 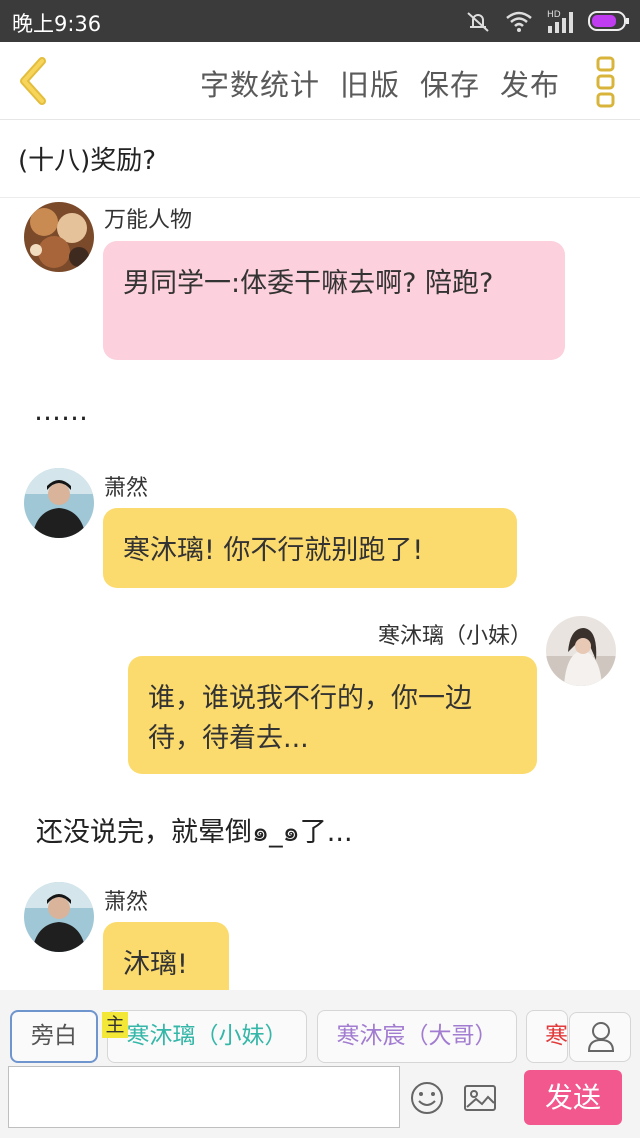 I want to click on status-bar: 晚上9:36 HD, so click(x=320, y=21).